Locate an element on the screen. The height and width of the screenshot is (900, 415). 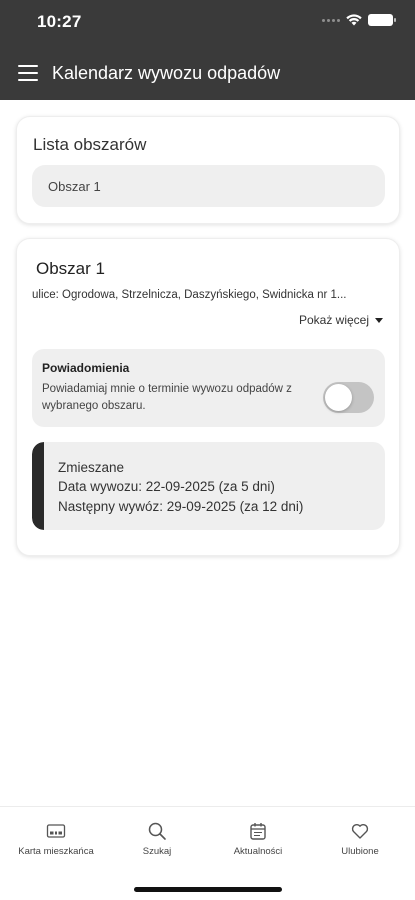
status-bar: 10:27 is located at coordinates (207, 23).